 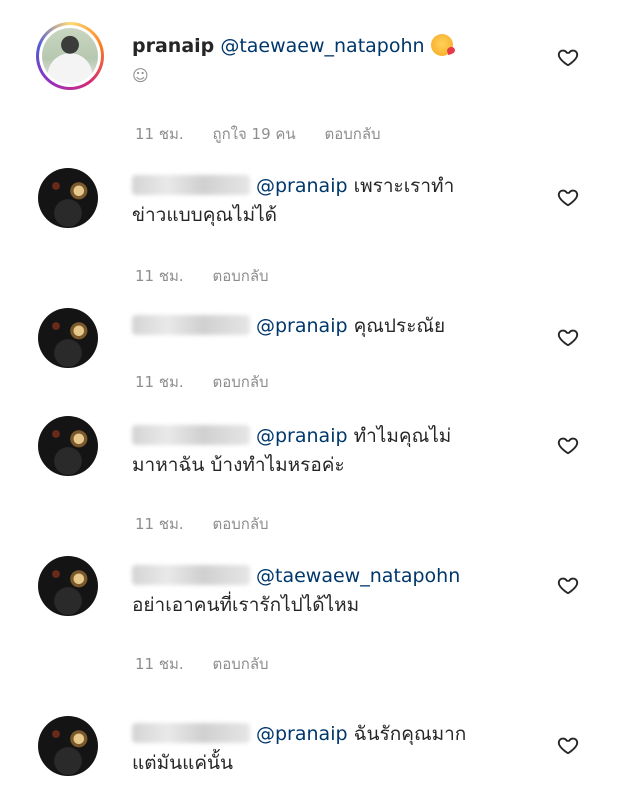 What do you see at coordinates (238, 465) in the screenshot?
I see `comment-body-line2: มาหาฉัน บ้างทำไมหรอค่ะ` at bounding box center [238, 465].